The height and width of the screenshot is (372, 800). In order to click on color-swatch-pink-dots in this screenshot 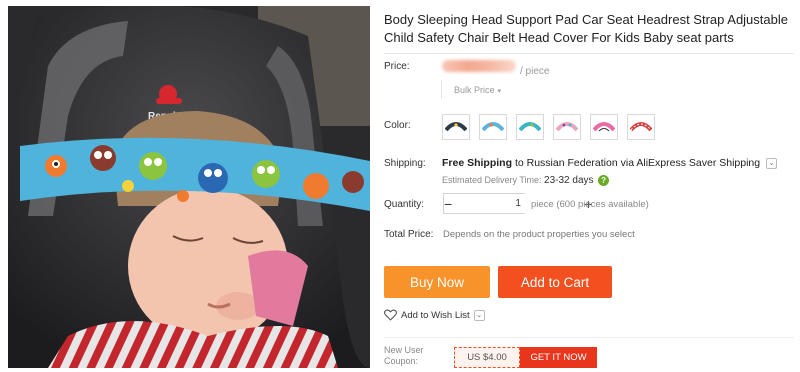, I will do `click(567, 127)`.